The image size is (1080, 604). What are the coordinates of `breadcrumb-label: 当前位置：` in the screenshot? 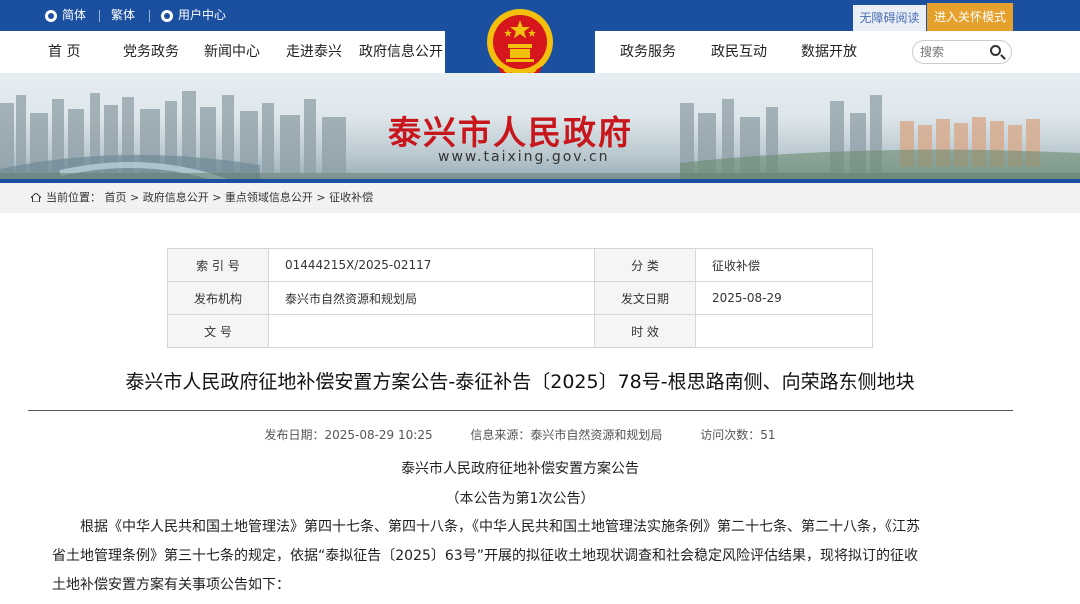 It's located at (73, 197).